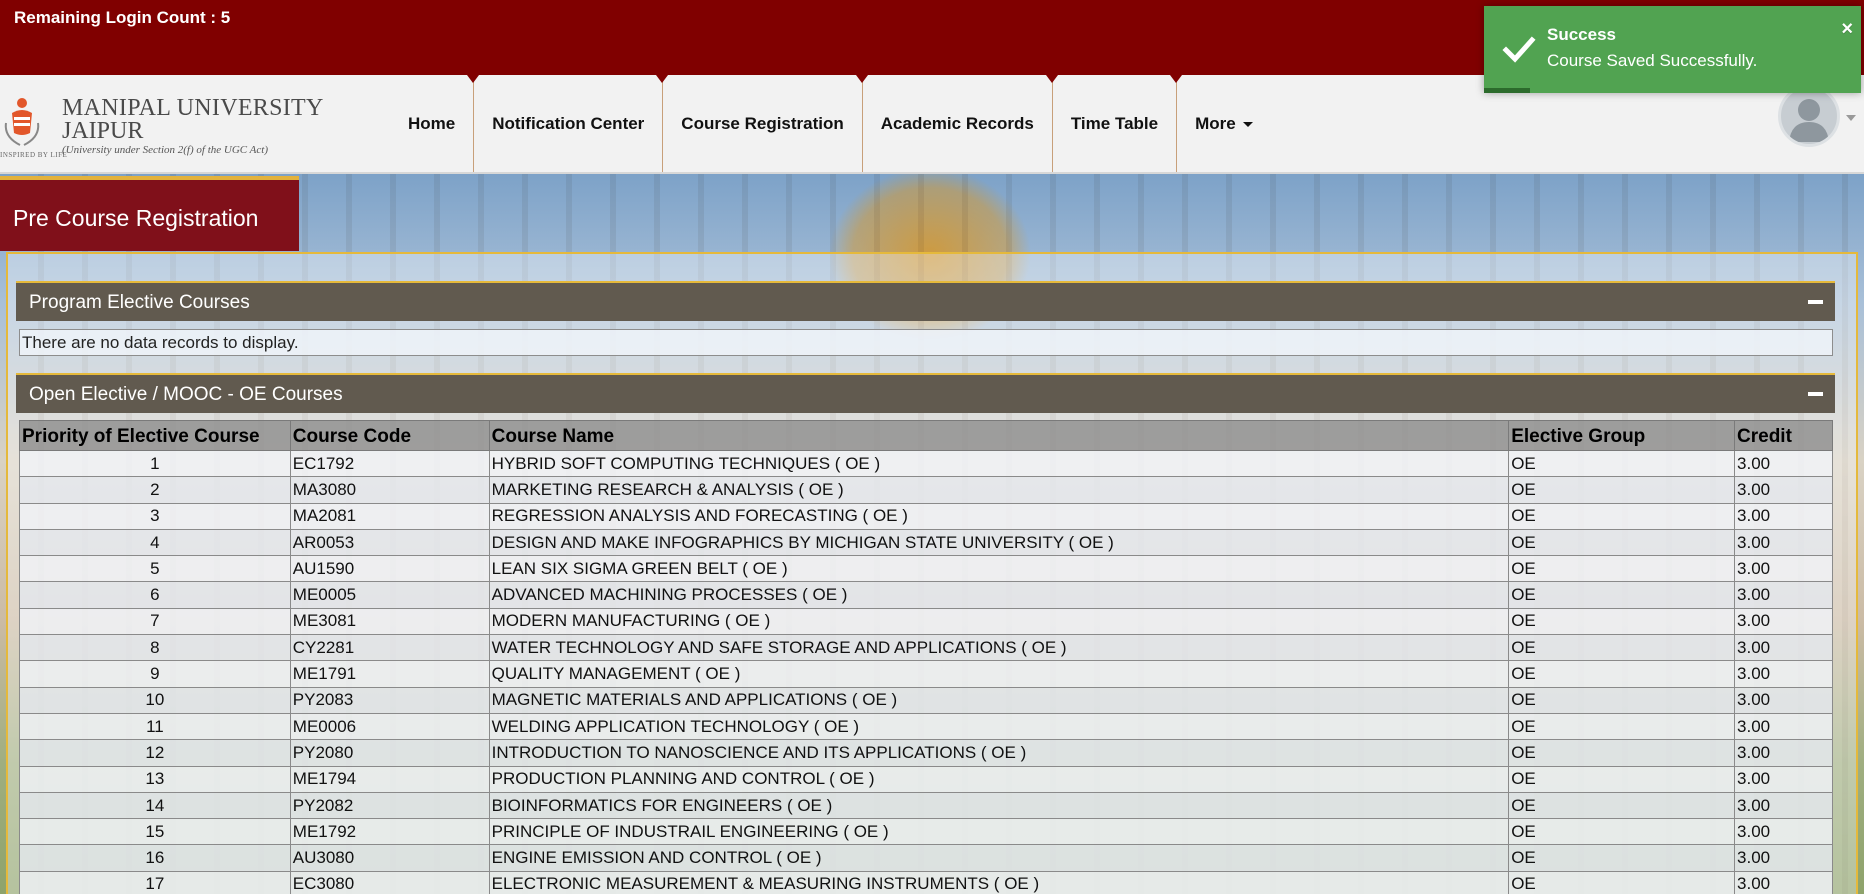  Describe the element at coordinates (389, 832) in the screenshot. I see `cell-course-code: ME1792` at that location.